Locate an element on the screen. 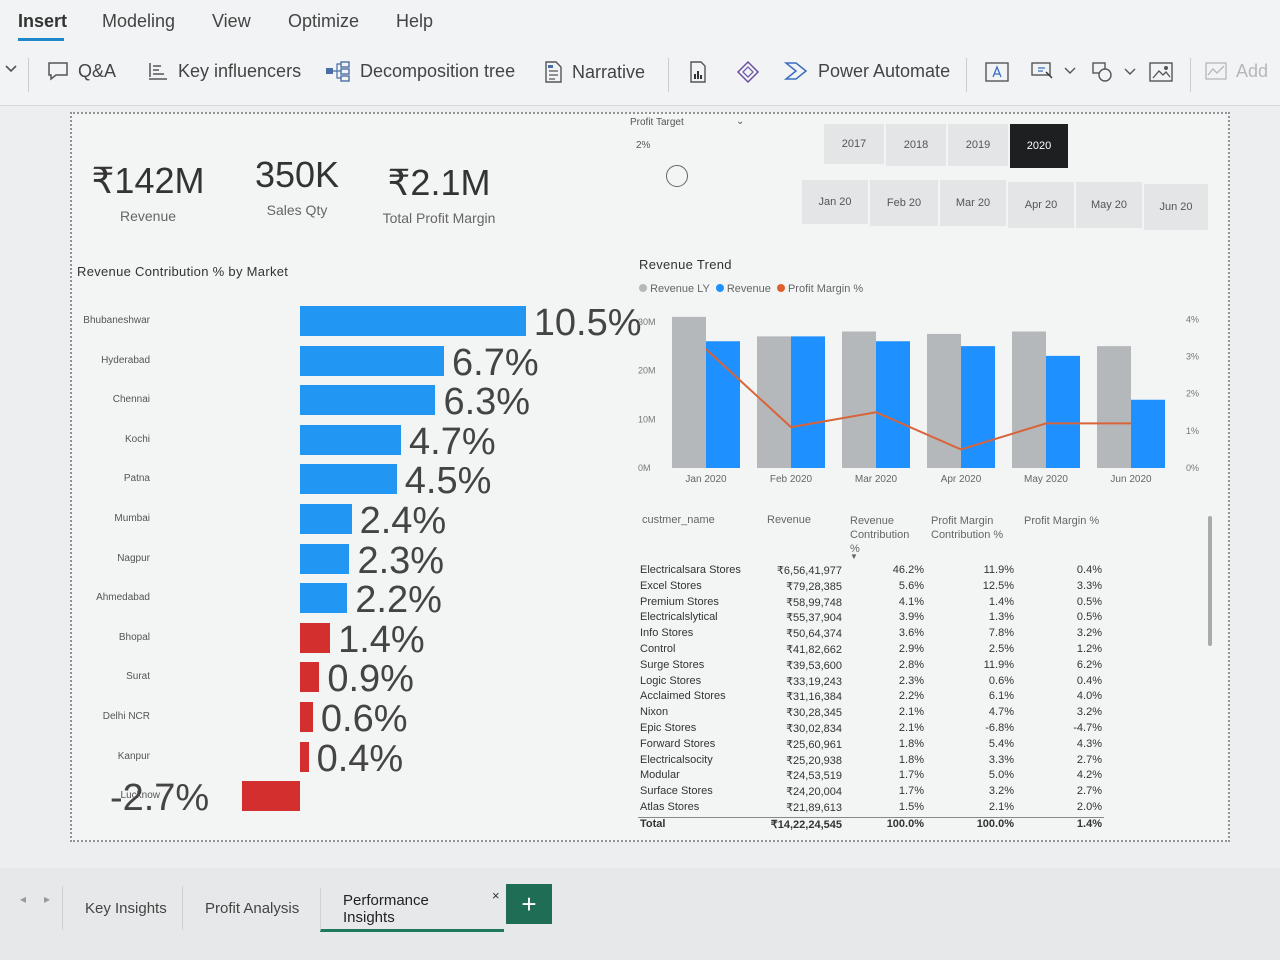  profit-target-value: 2% is located at coordinates (643, 145).